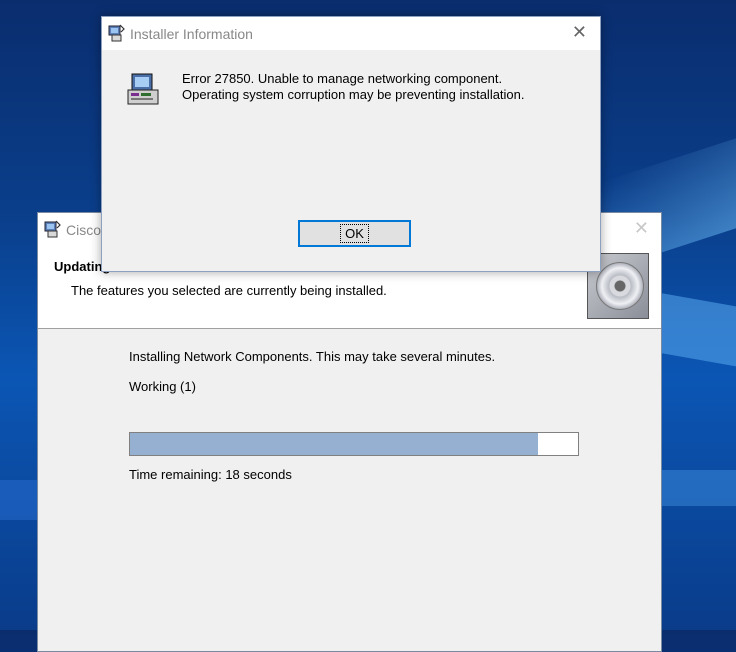 The image size is (736, 652). What do you see at coordinates (84, 230) in the screenshot?
I see `installer-window-title: Cisco` at bounding box center [84, 230].